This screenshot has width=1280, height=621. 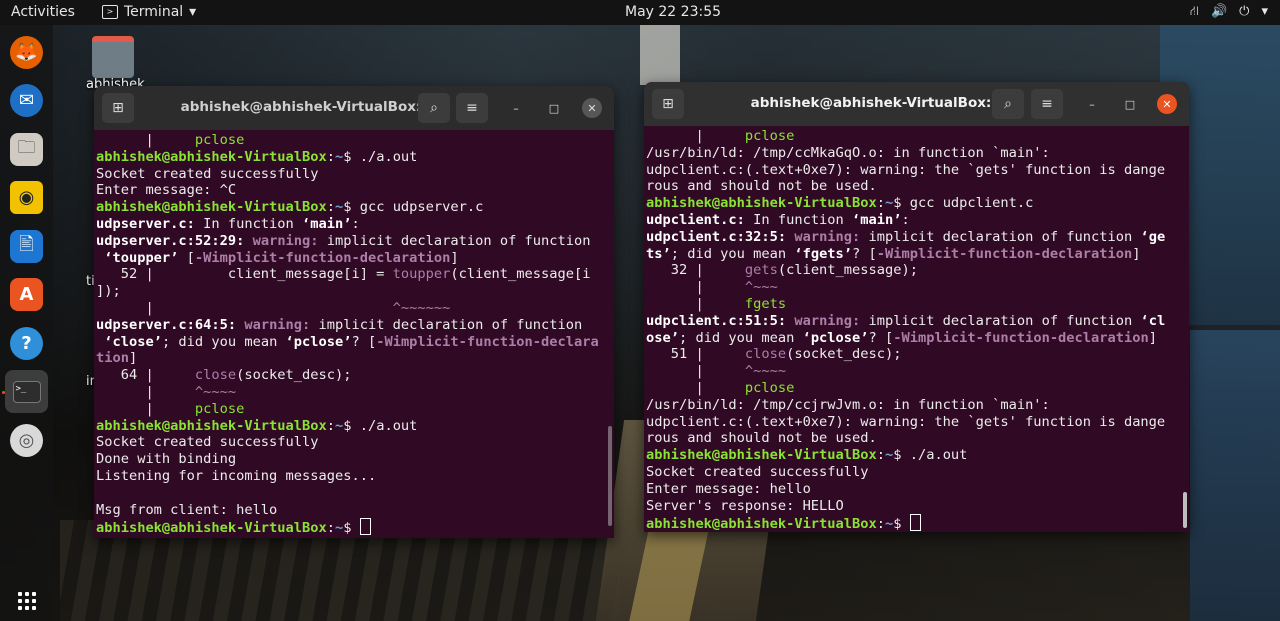 What do you see at coordinates (353, 392) in the screenshot?
I see `terminal-line: | ^~~~~` at bounding box center [353, 392].